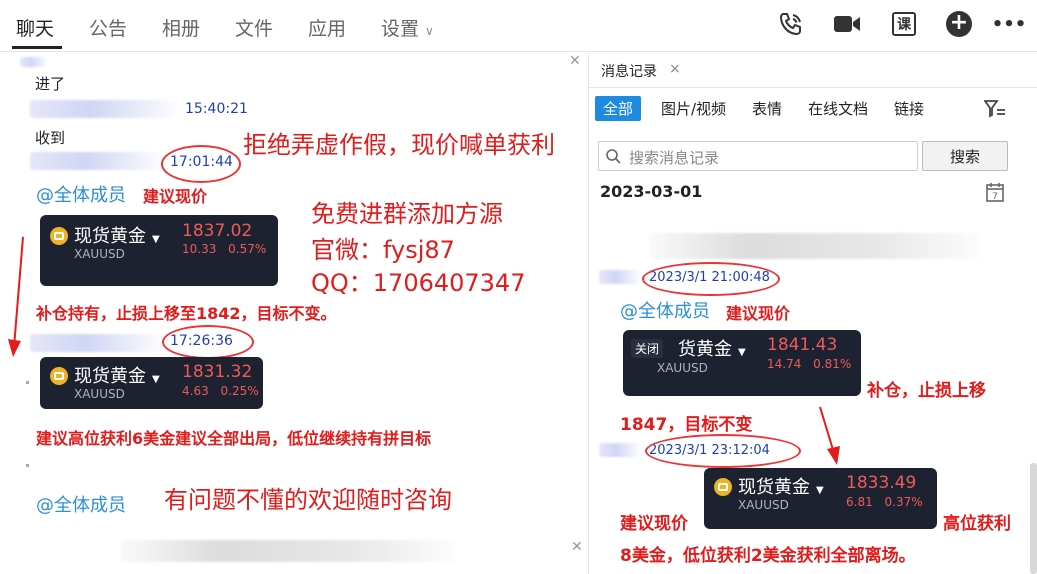 Image resolution: width=1037 pixels, height=574 pixels. I want to click on price-card: 现货黄金 ▼ XAUUSD 1837.02 10.33 0.57%, so click(159, 250).